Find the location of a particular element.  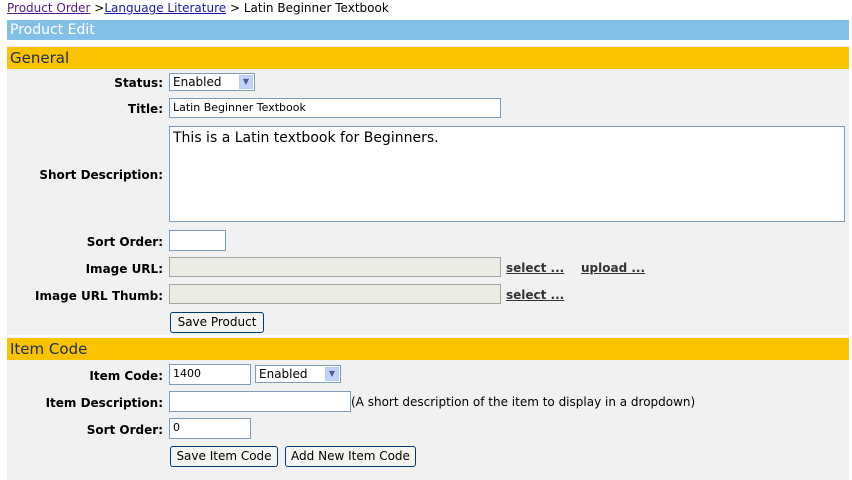

sort-order-label: Sort Order: is located at coordinates (124, 242).